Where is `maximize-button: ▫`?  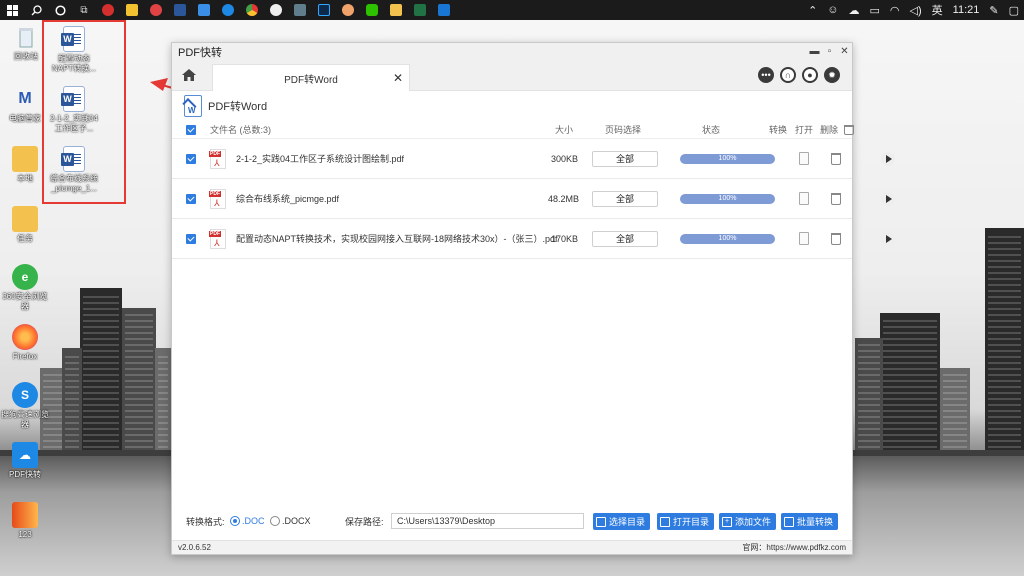 maximize-button: ▫ is located at coordinates (829, 51).